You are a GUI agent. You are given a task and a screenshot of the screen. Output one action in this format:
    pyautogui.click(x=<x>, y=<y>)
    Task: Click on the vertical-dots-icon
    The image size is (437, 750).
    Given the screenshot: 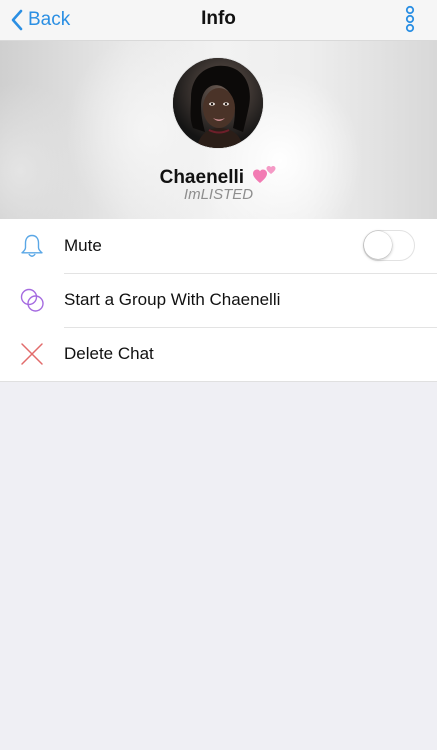 What is the action you would take?
    pyautogui.click(x=410, y=19)
    